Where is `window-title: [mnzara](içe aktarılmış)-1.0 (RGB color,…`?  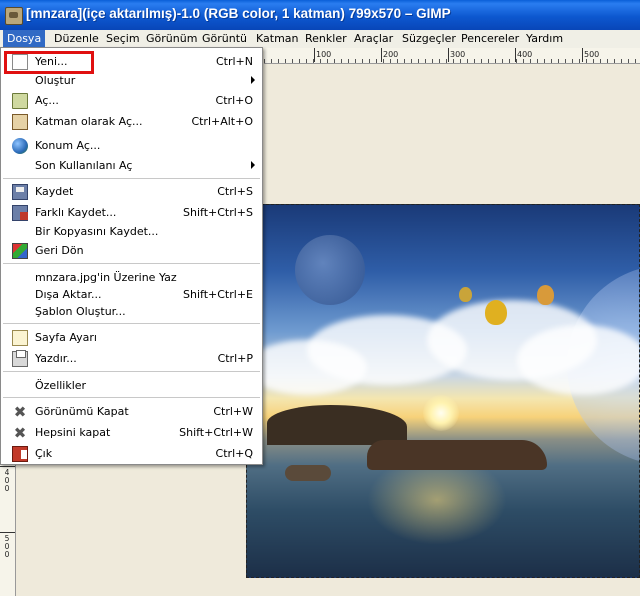
window-title: [mnzara](içe aktarılmış)-1.0 (RGB color,… is located at coordinates (238, 13).